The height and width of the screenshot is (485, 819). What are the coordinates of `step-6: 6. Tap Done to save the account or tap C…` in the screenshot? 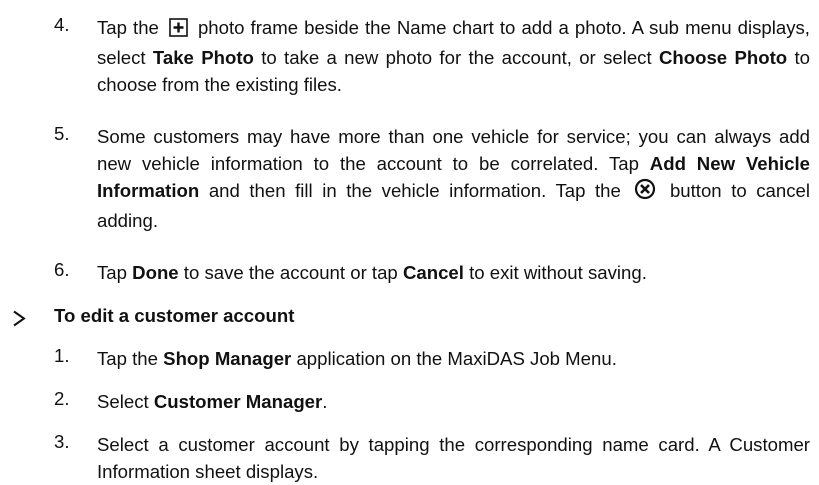 It's located at (432, 272).